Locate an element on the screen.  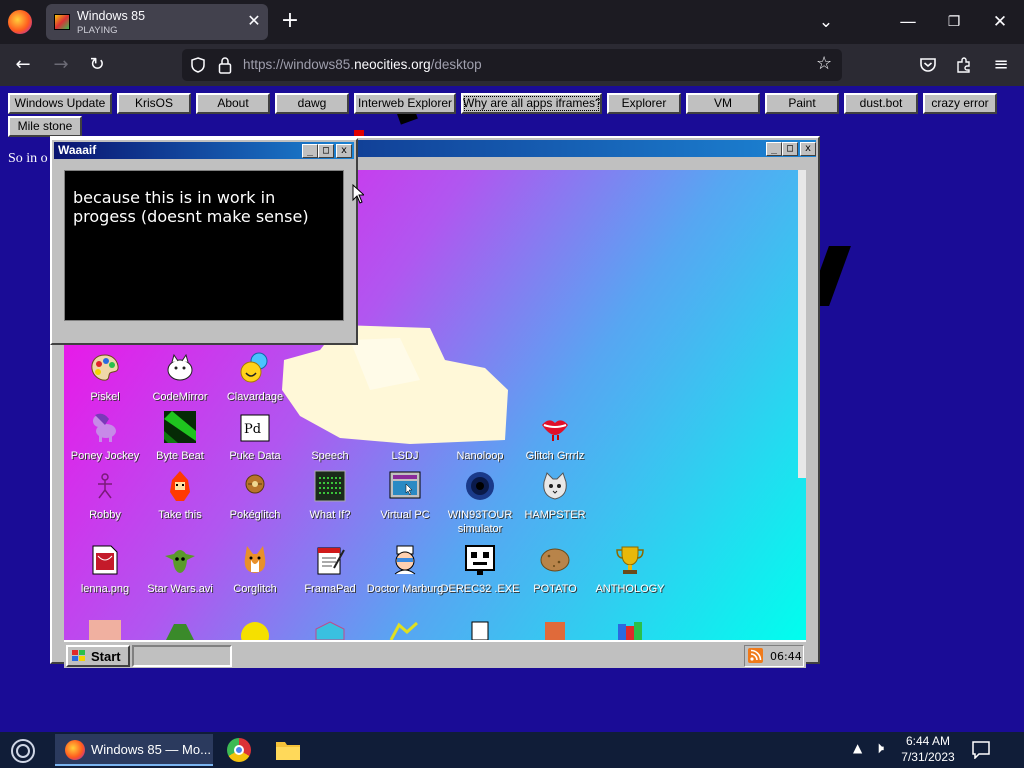
desktop-icon-robby: Robby is located at coordinates (105, 496).